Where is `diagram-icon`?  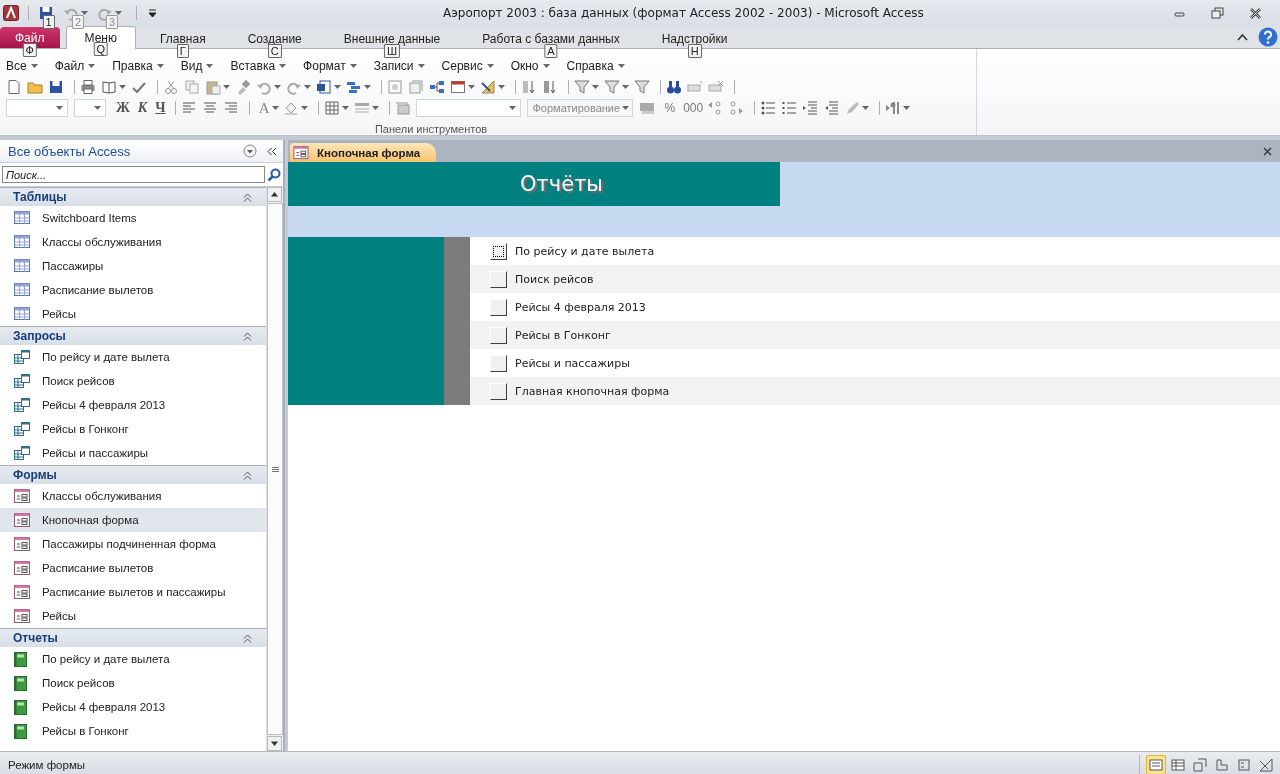 diagram-icon is located at coordinates (437, 86).